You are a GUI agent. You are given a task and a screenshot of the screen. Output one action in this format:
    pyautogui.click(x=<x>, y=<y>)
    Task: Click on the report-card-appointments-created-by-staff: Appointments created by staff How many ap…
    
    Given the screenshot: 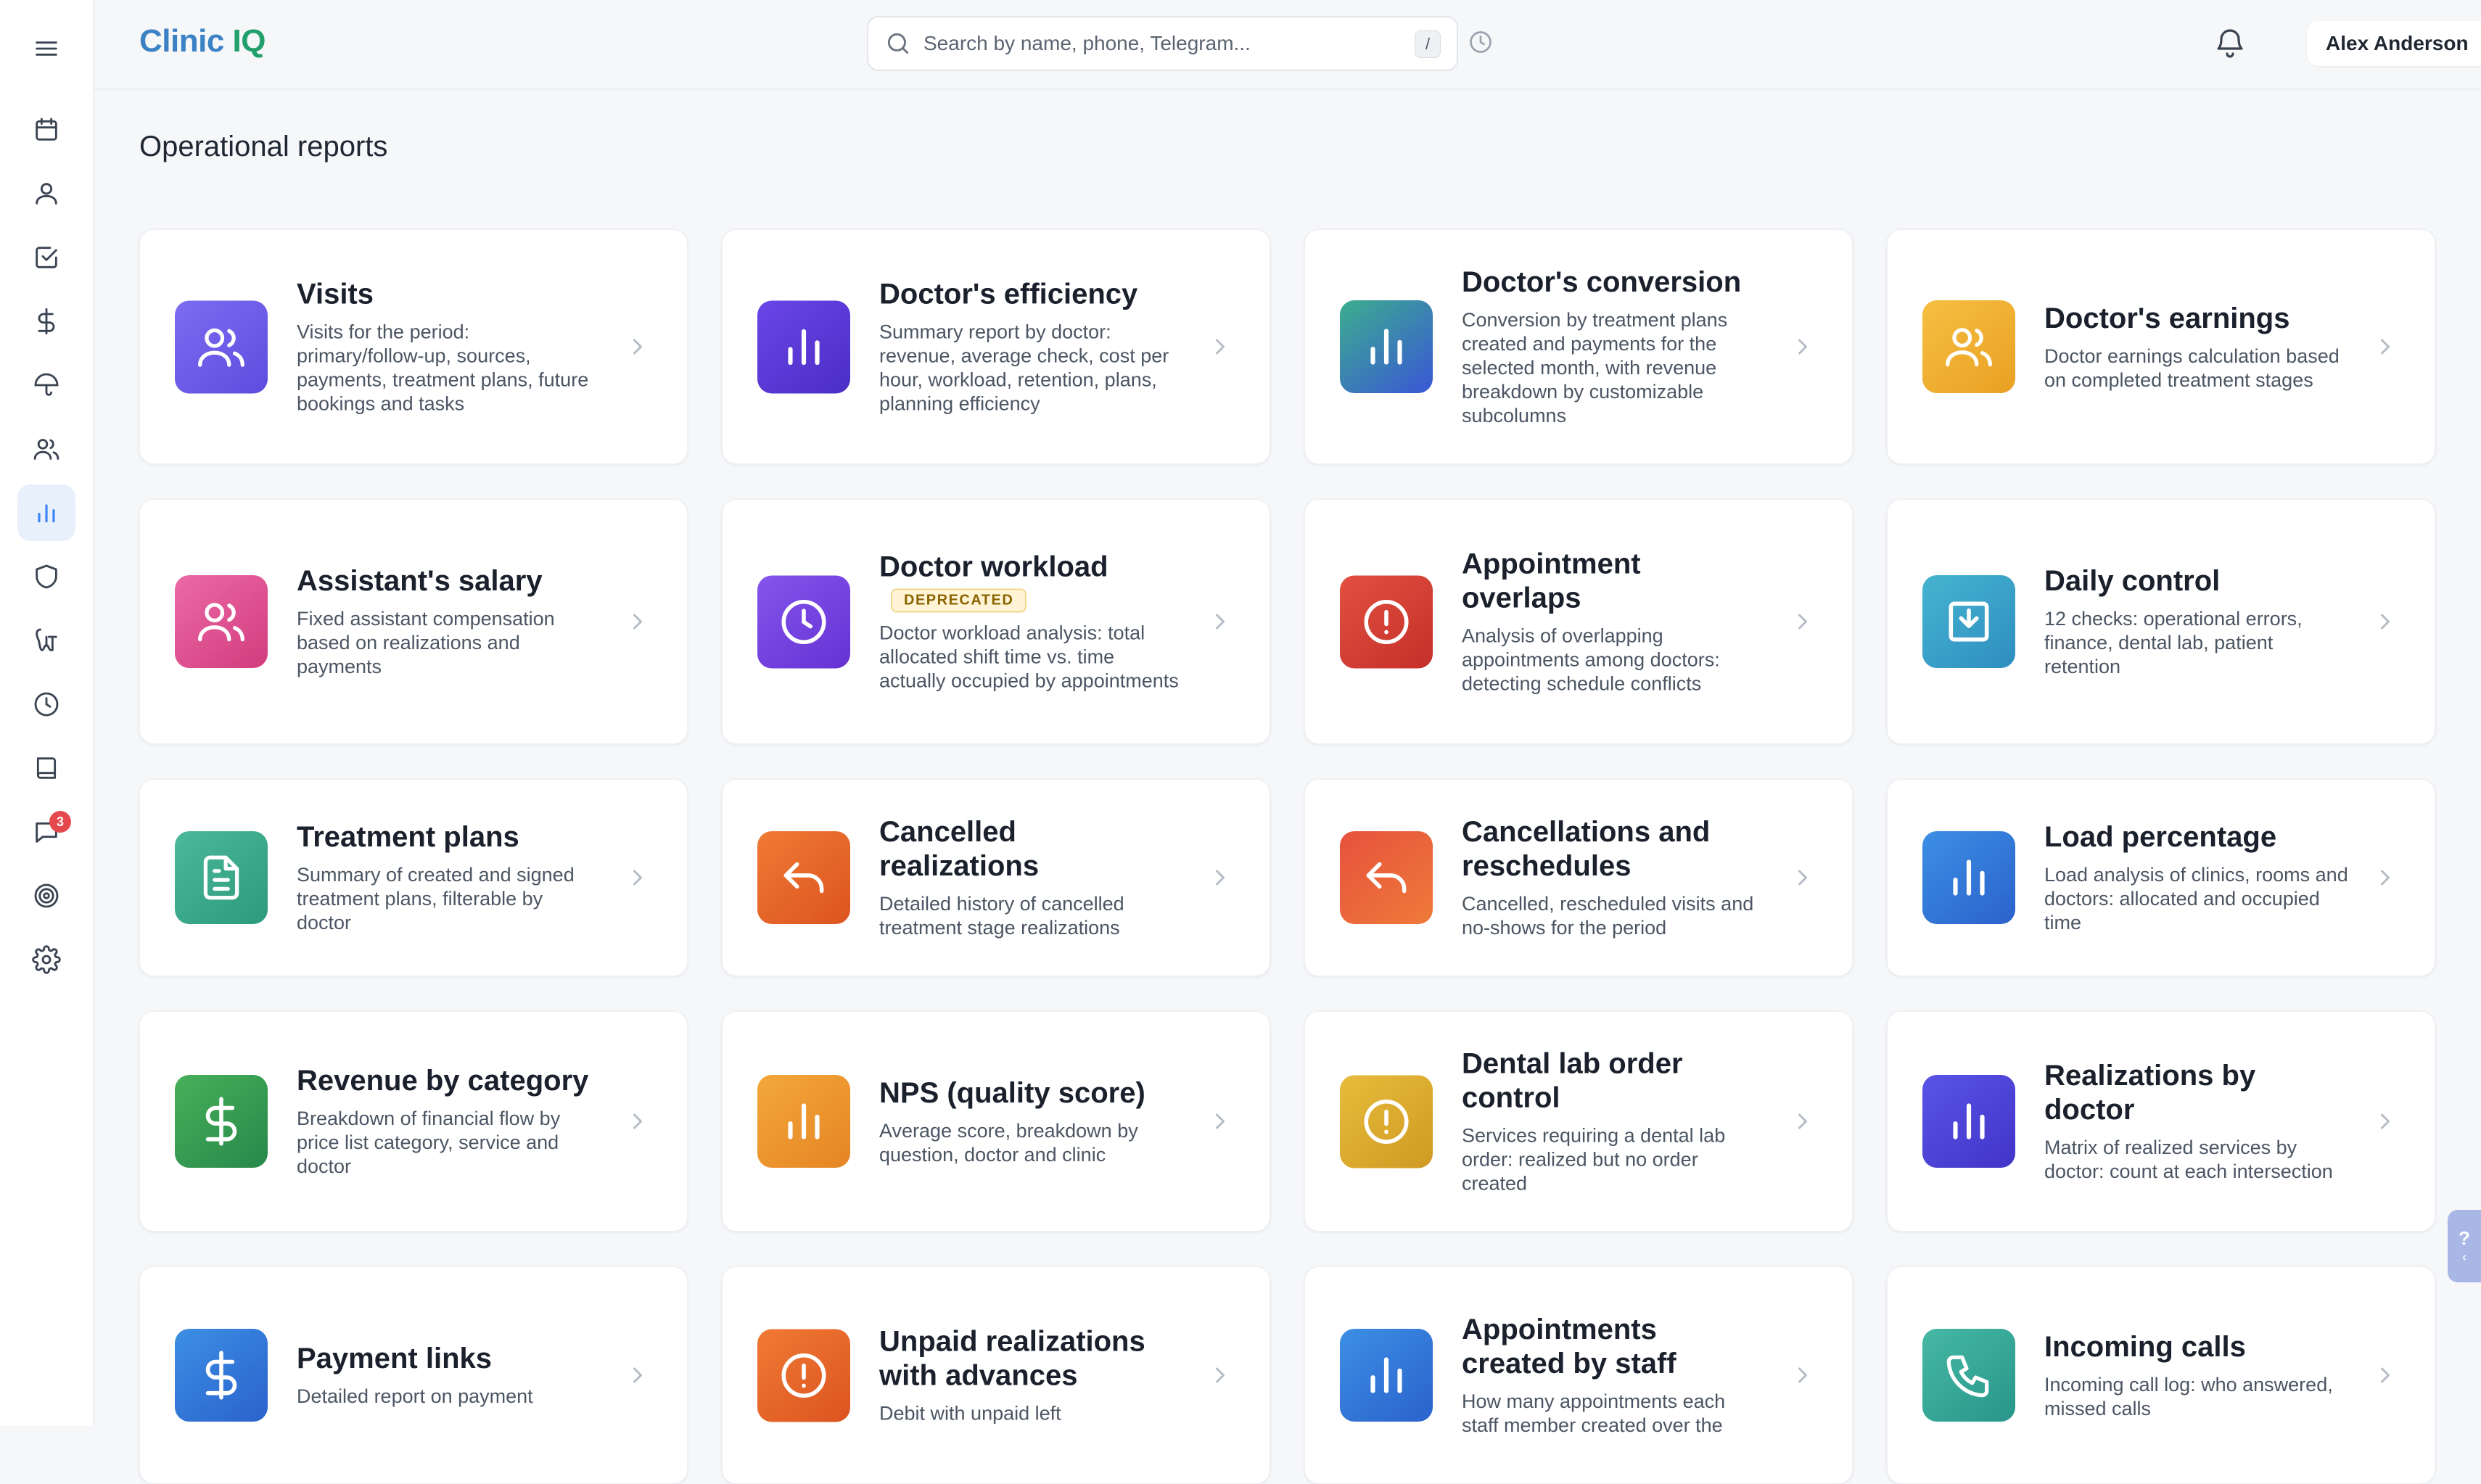 What is the action you would take?
    pyautogui.click(x=1578, y=1375)
    